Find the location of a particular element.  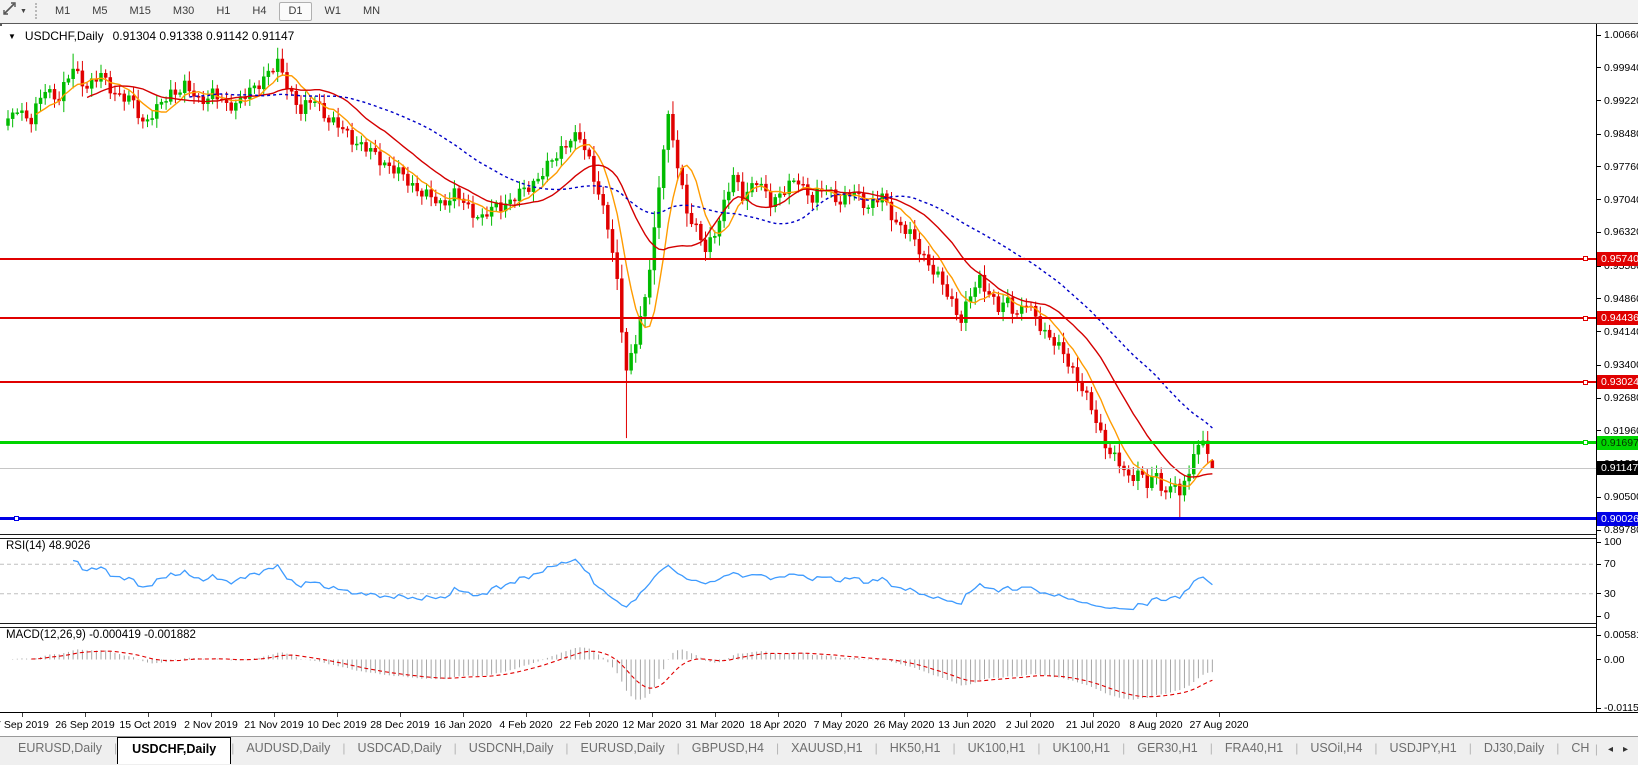

level-line-0.94436 is located at coordinates (798, 318).